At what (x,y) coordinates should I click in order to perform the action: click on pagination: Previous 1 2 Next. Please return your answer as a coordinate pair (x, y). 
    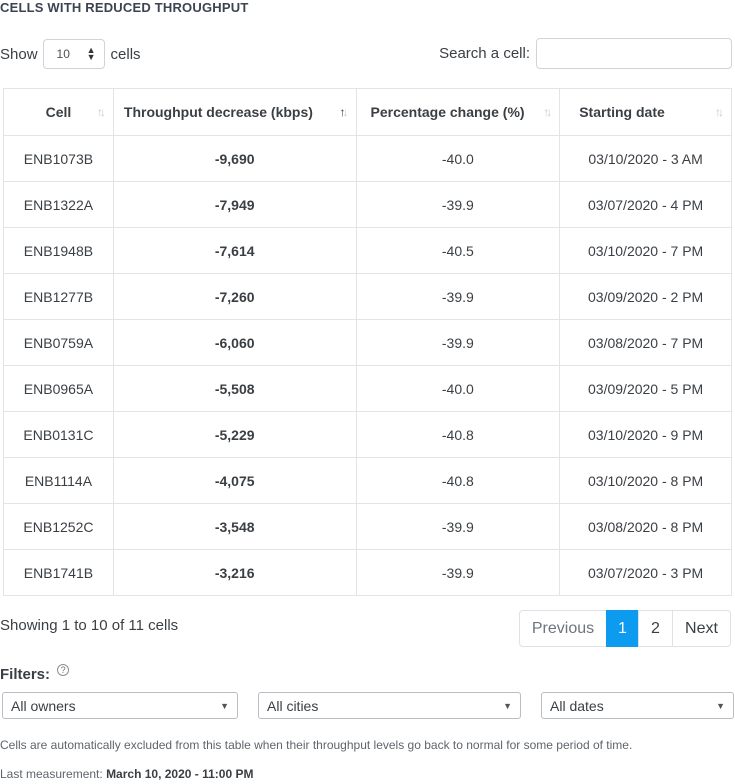
    Looking at the image, I should click on (625, 628).